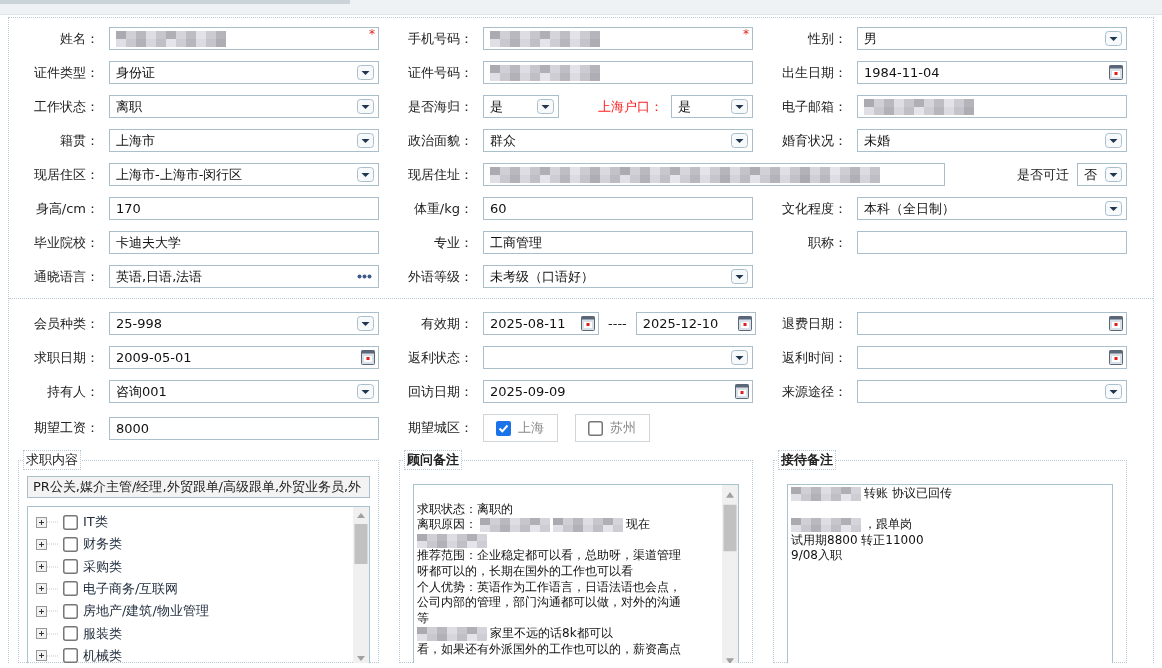  What do you see at coordinates (827, 38) in the screenshot?
I see `field-label: 性别：` at bounding box center [827, 38].